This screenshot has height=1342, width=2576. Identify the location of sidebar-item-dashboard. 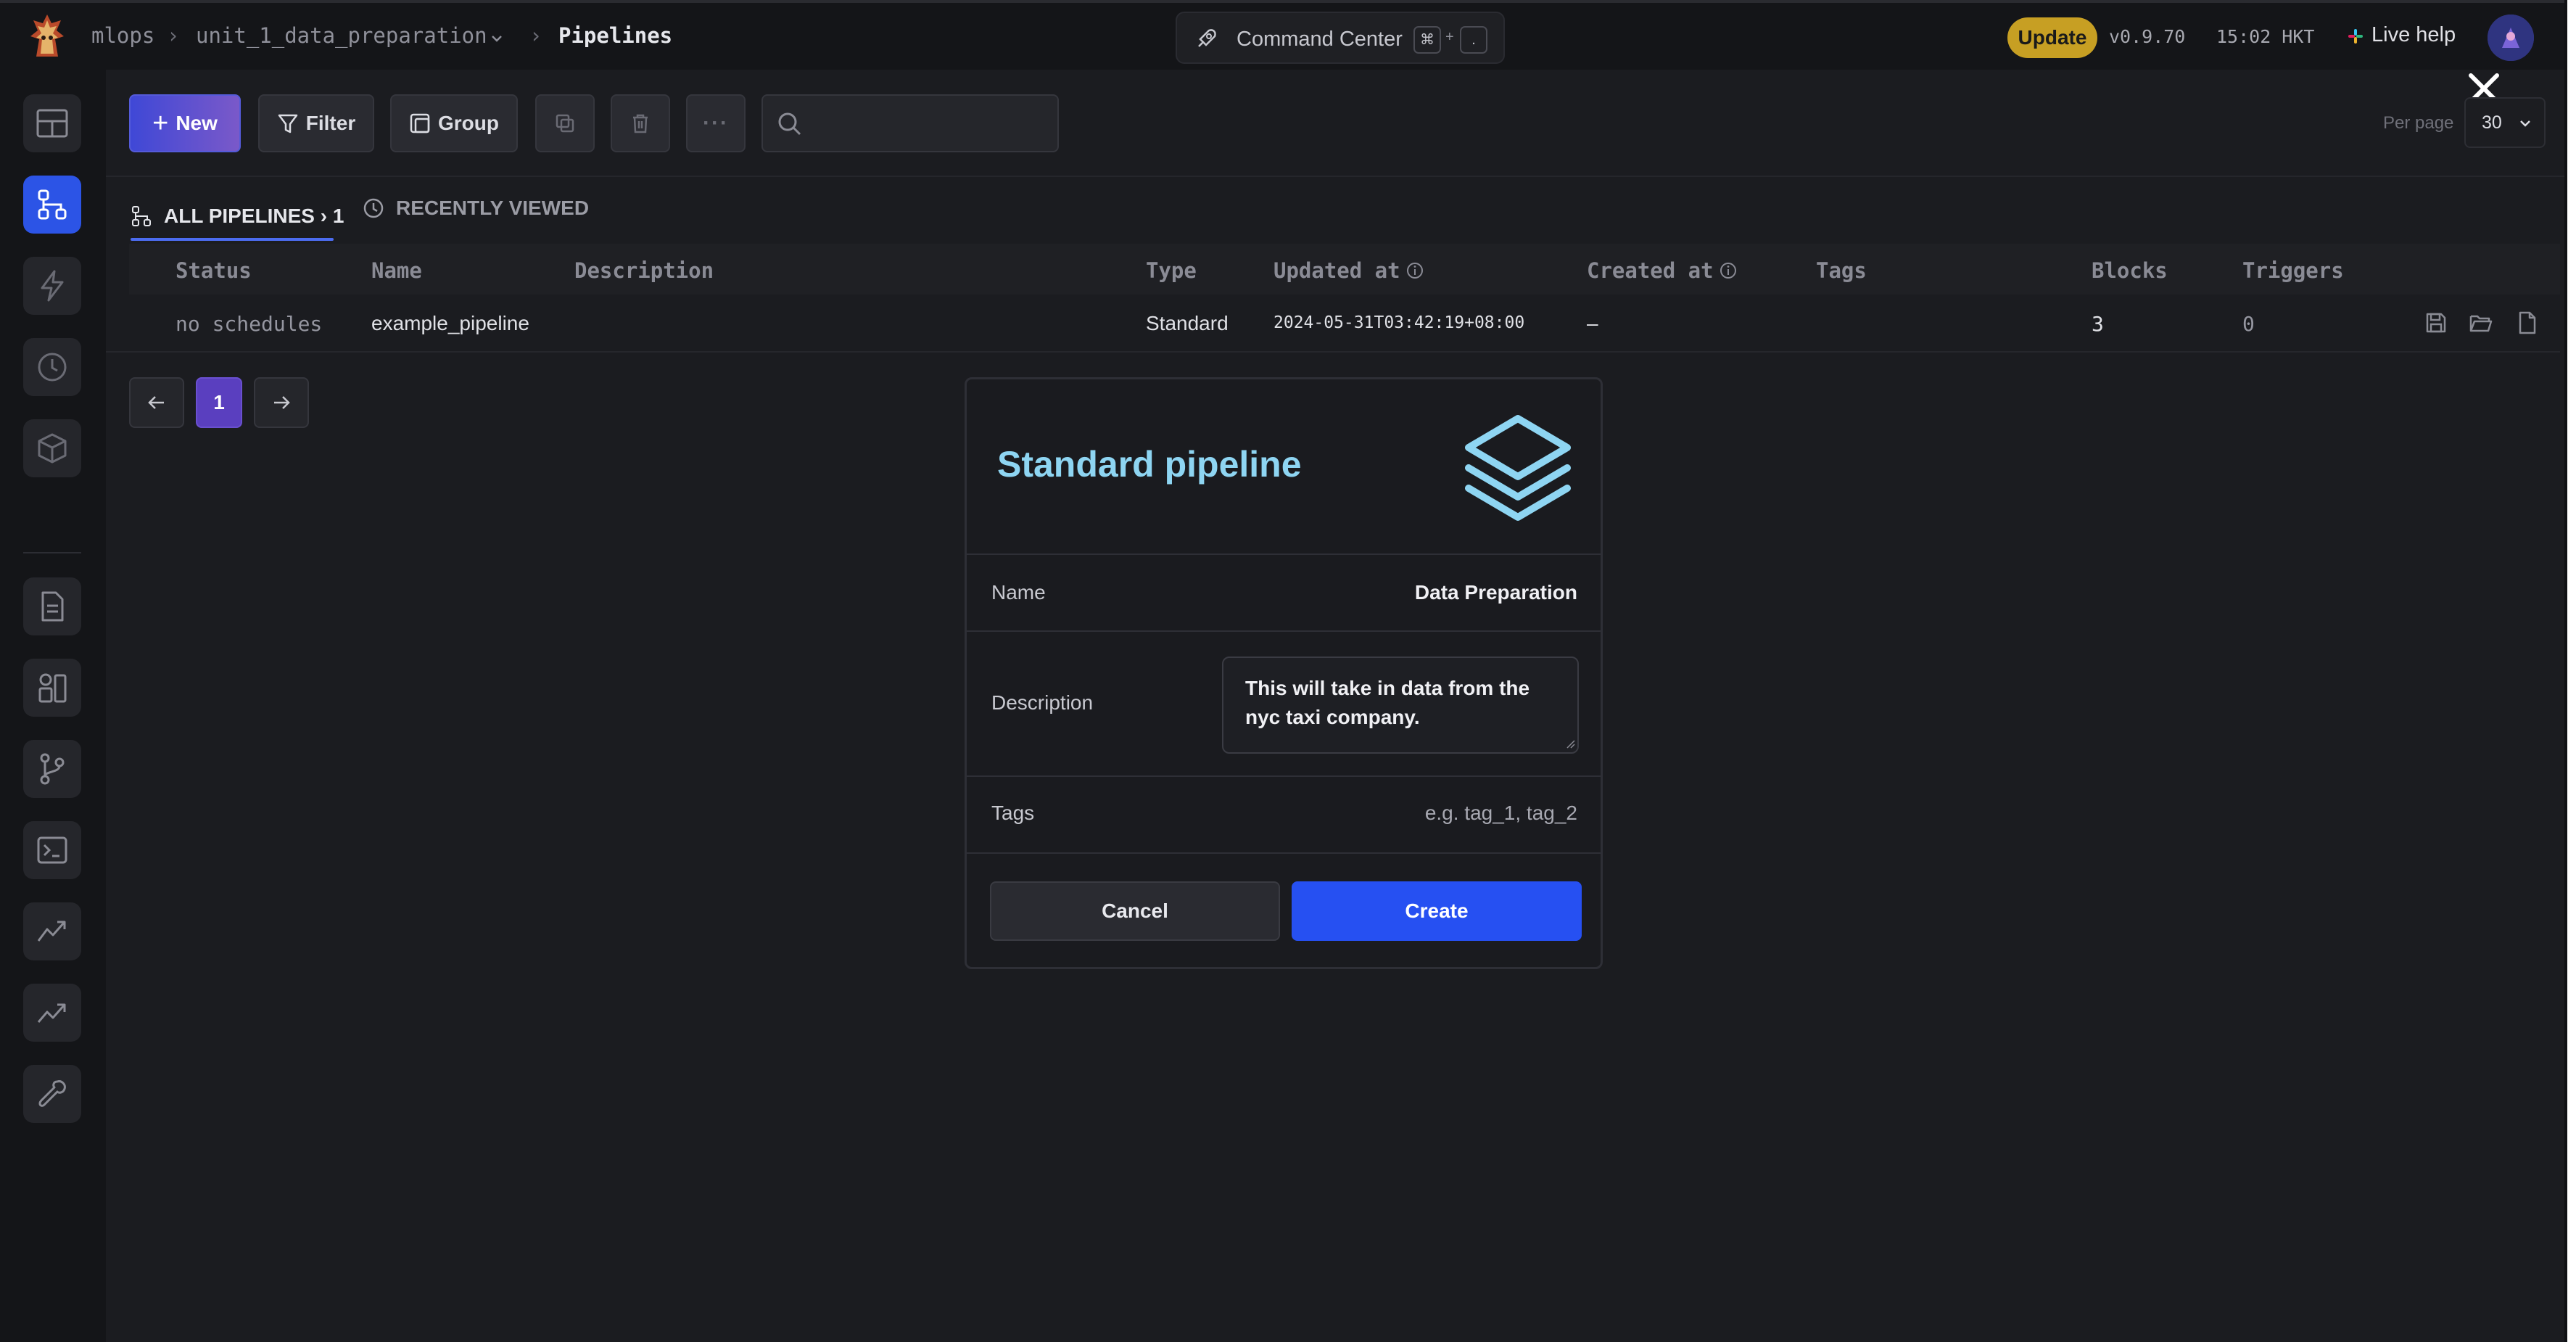
(52, 123).